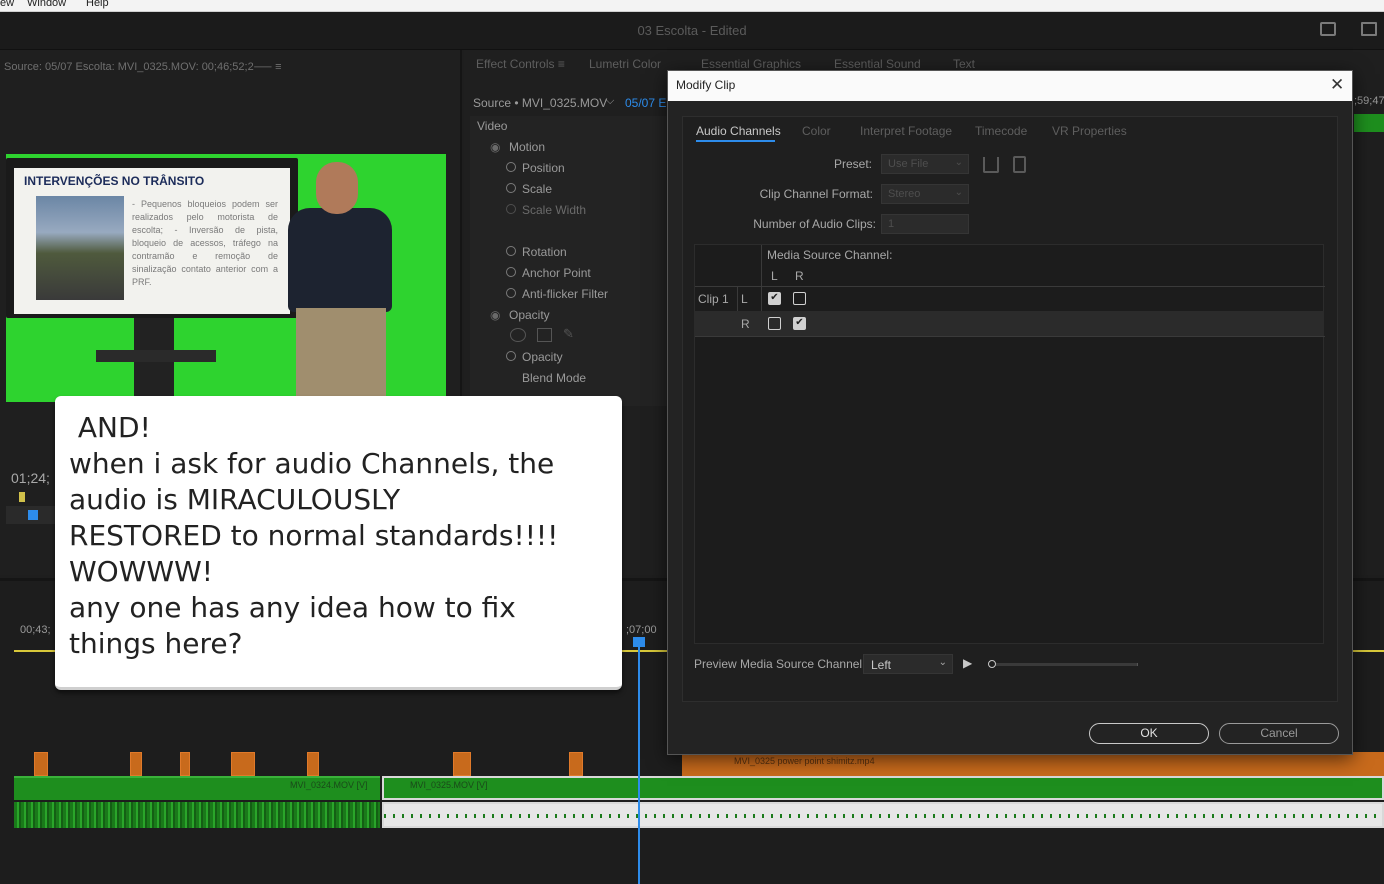 The image size is (1384, 884). Describe the element at coordinates (1328, 29) in the screenshot. I see `workspace-icon` at that location.